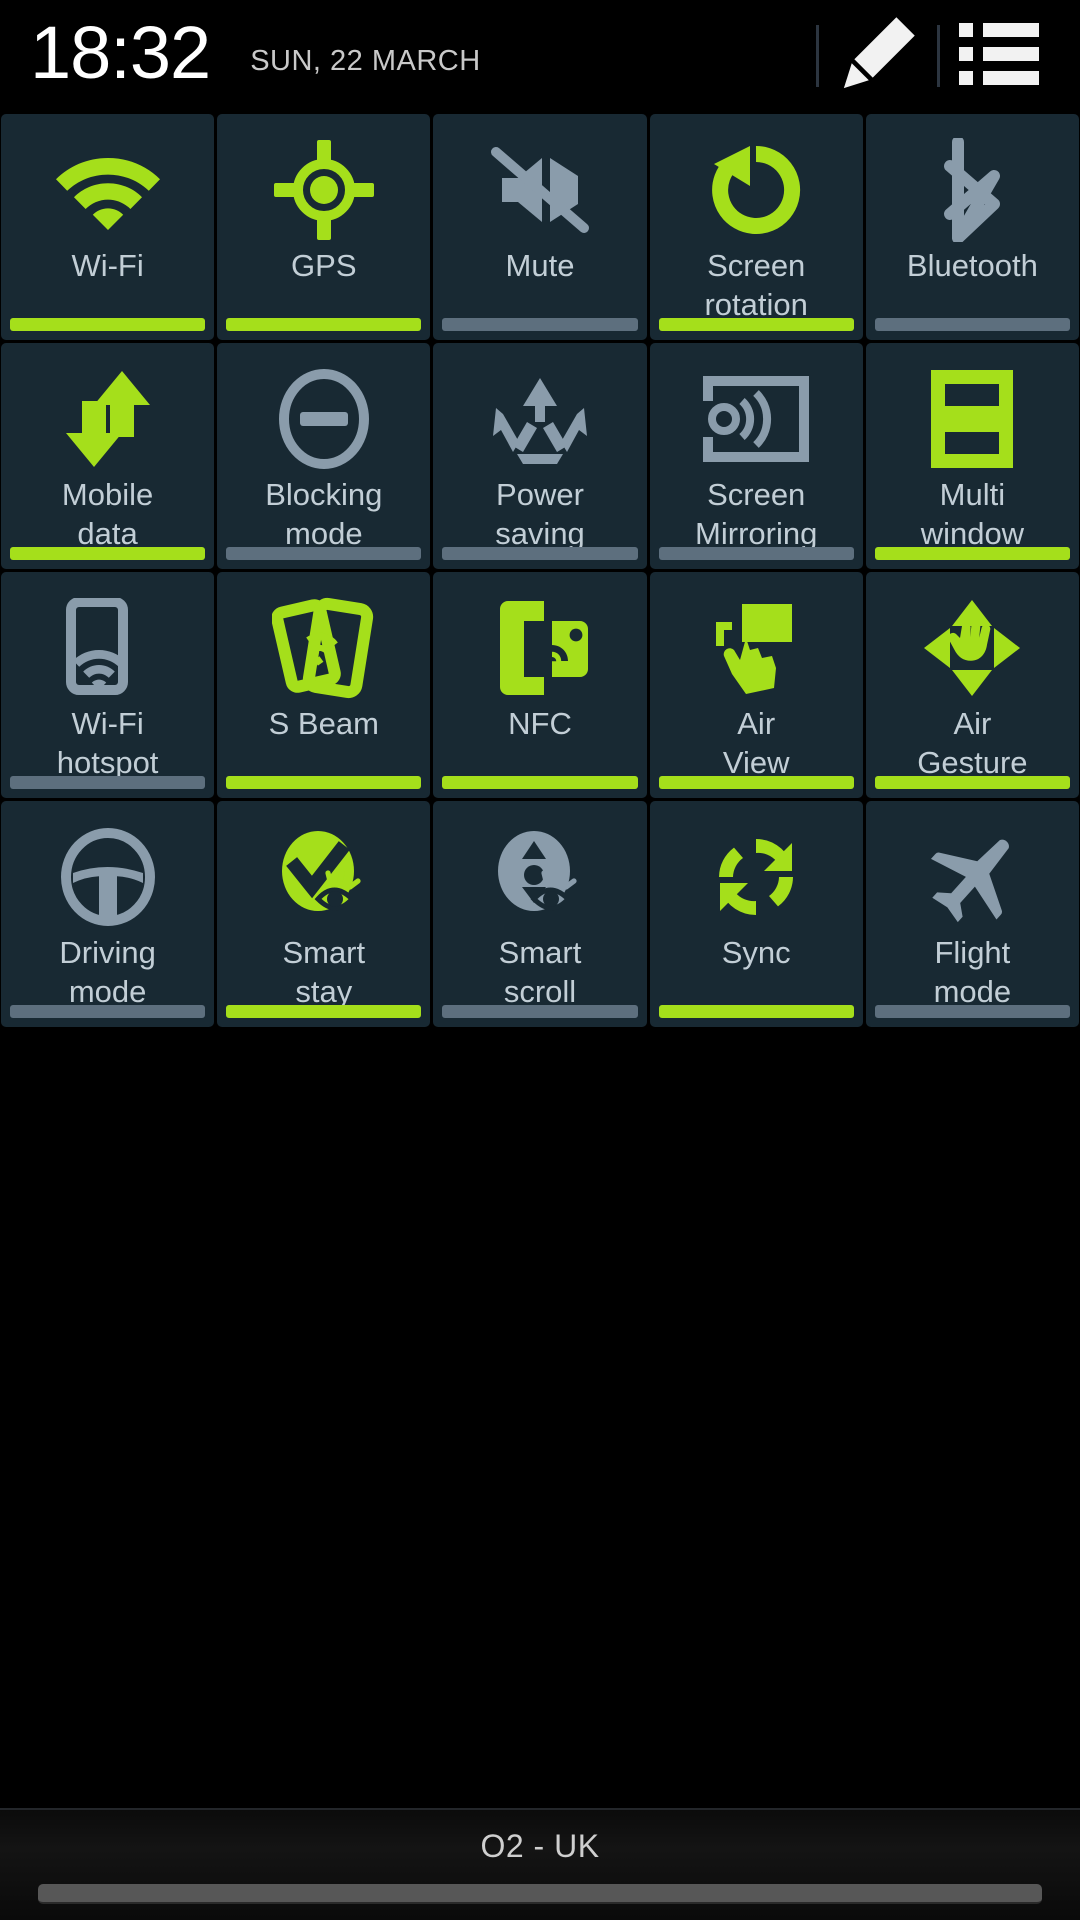 This screenshot has height=1920, width=1080. I want to click on toggle-tile-screen-rotation: Screen rotation, so click(756, 227).